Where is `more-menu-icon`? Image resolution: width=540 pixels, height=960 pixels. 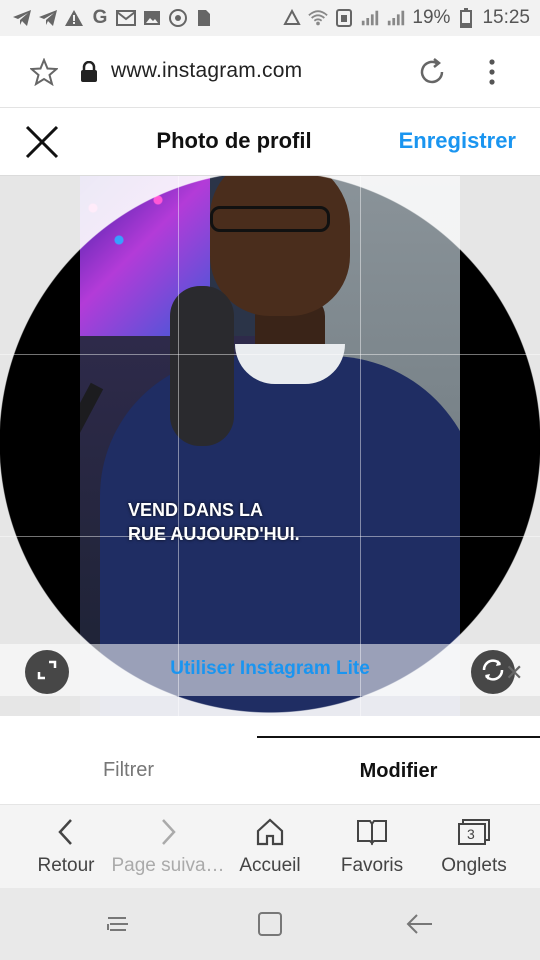
more-menu-icon is located at coordinates (492, 74).